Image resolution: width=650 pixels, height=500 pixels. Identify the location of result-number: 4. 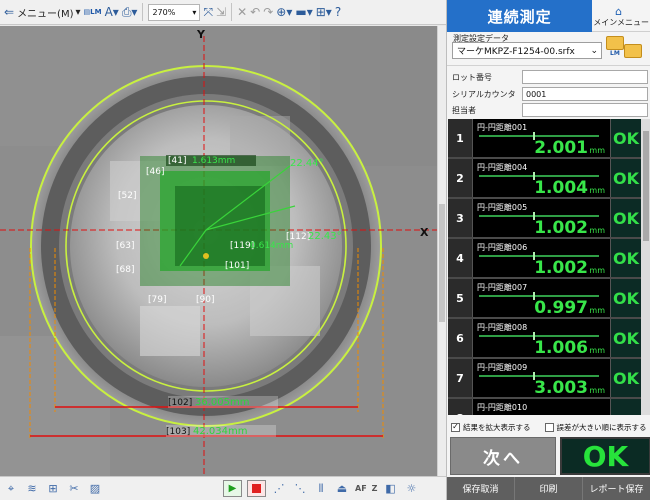
(460, 258).